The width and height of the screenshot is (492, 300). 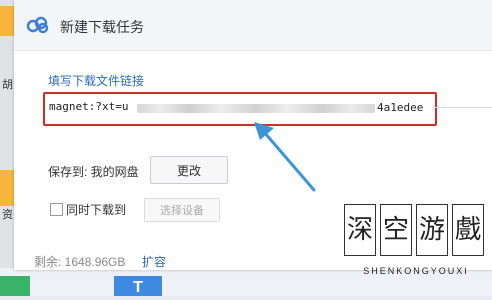 What do you see at coordinates (7, 148) in the screenshot?
I see `background-app-left` at bounding box center [7, 148].